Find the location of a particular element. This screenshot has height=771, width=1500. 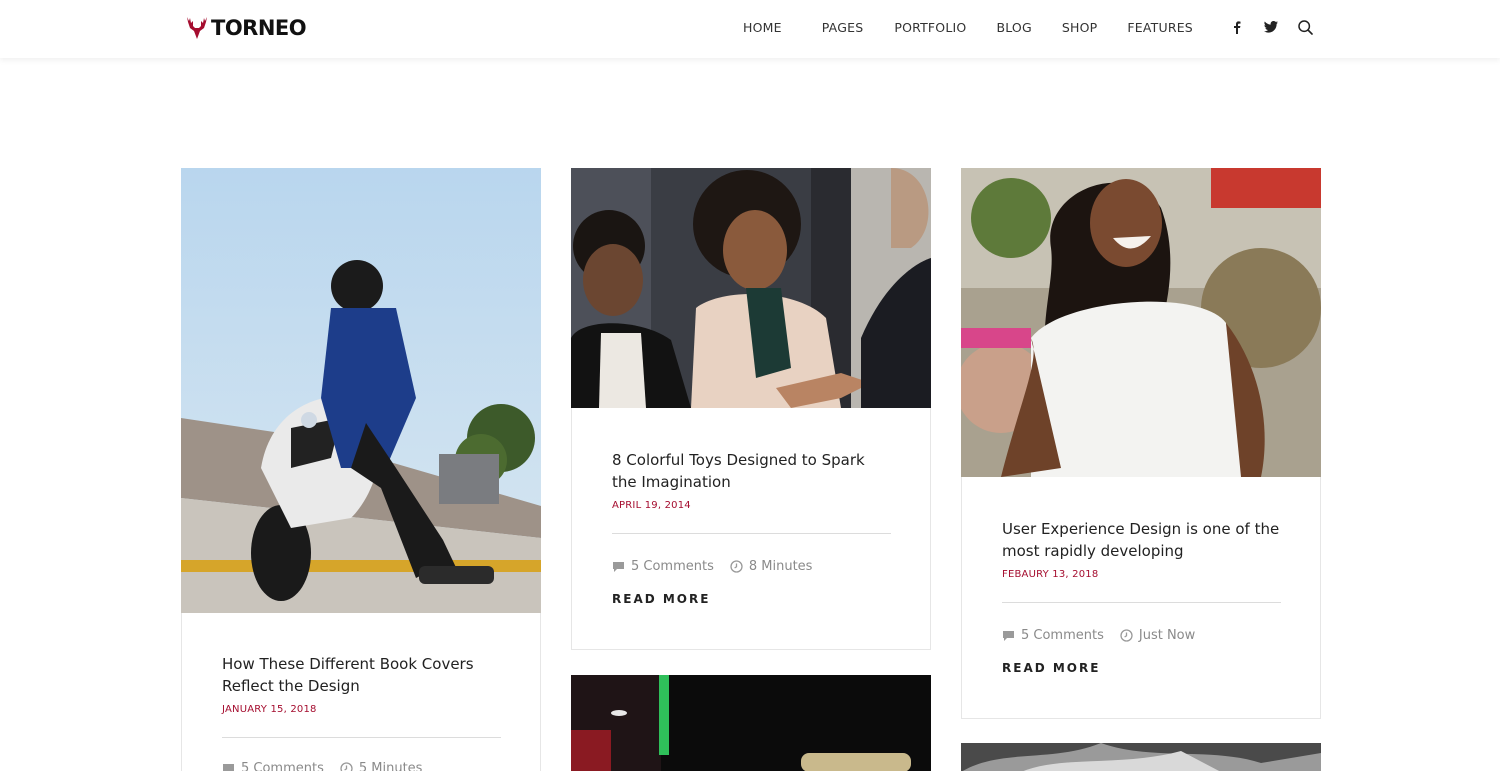

read-time: 5 Minutes is located at coordinates (381, 766).